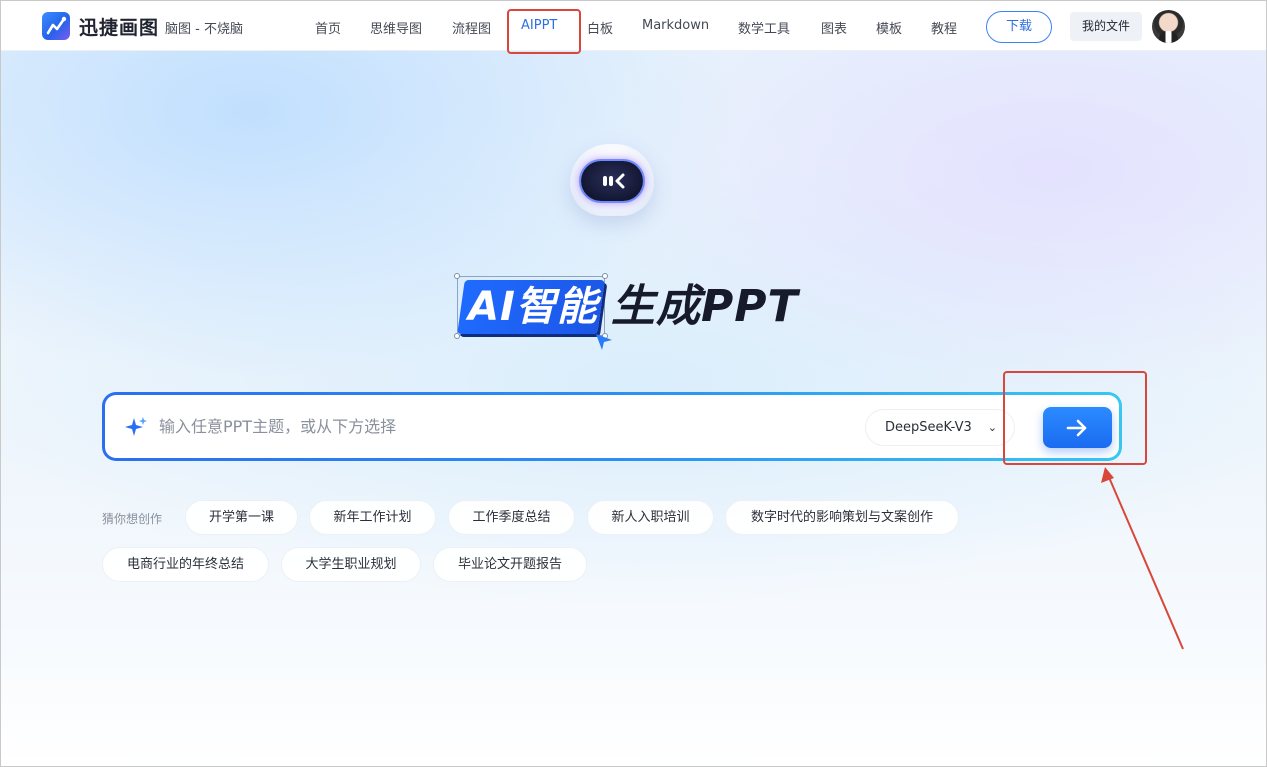 This screenshot has height=767, width=1267. Describe the element at coordinates (1142, 558) in the screenshot. I see `annotation-arrow-icon` at that location.